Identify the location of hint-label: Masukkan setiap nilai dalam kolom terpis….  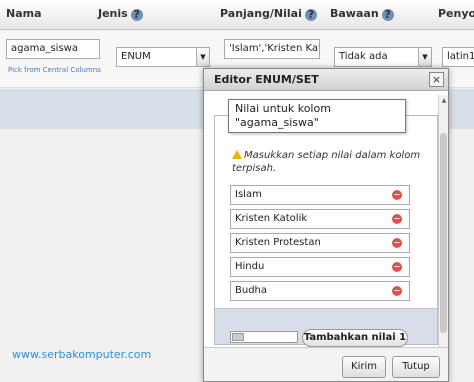
(326, 162).